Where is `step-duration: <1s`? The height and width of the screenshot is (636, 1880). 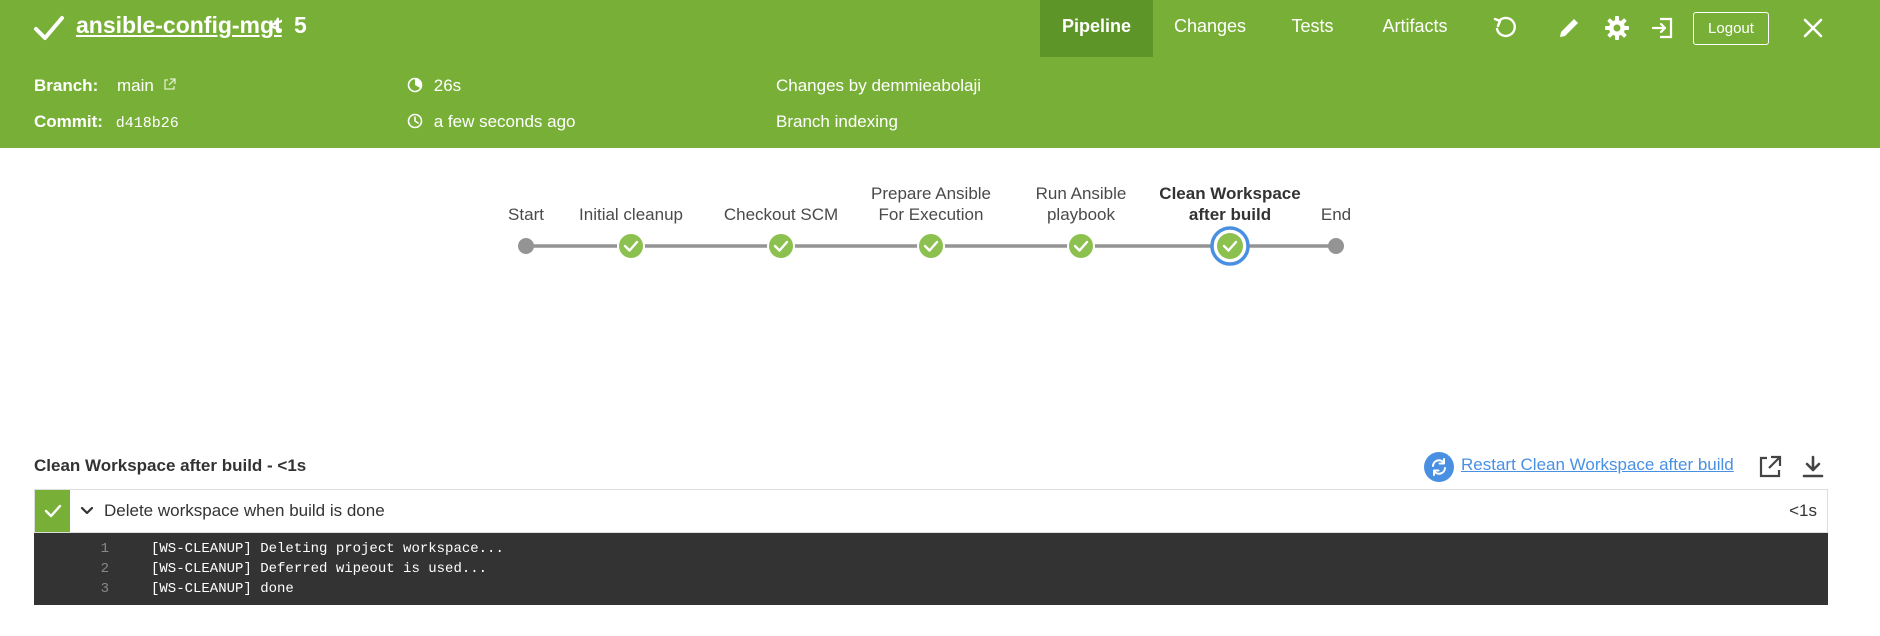 step-duration: <1s is located at coordinates (1803, 510).